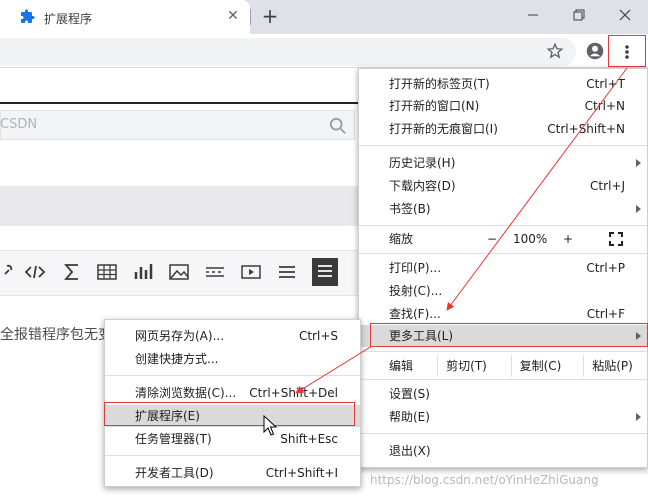 Image resolution: width=648 pixels, height=499 pixels. Describe the element at coordinates (232, 336) in the screenshot. I see `submenu-item-save-page: 网页另存为(A)... Ctrl+S` at that location.